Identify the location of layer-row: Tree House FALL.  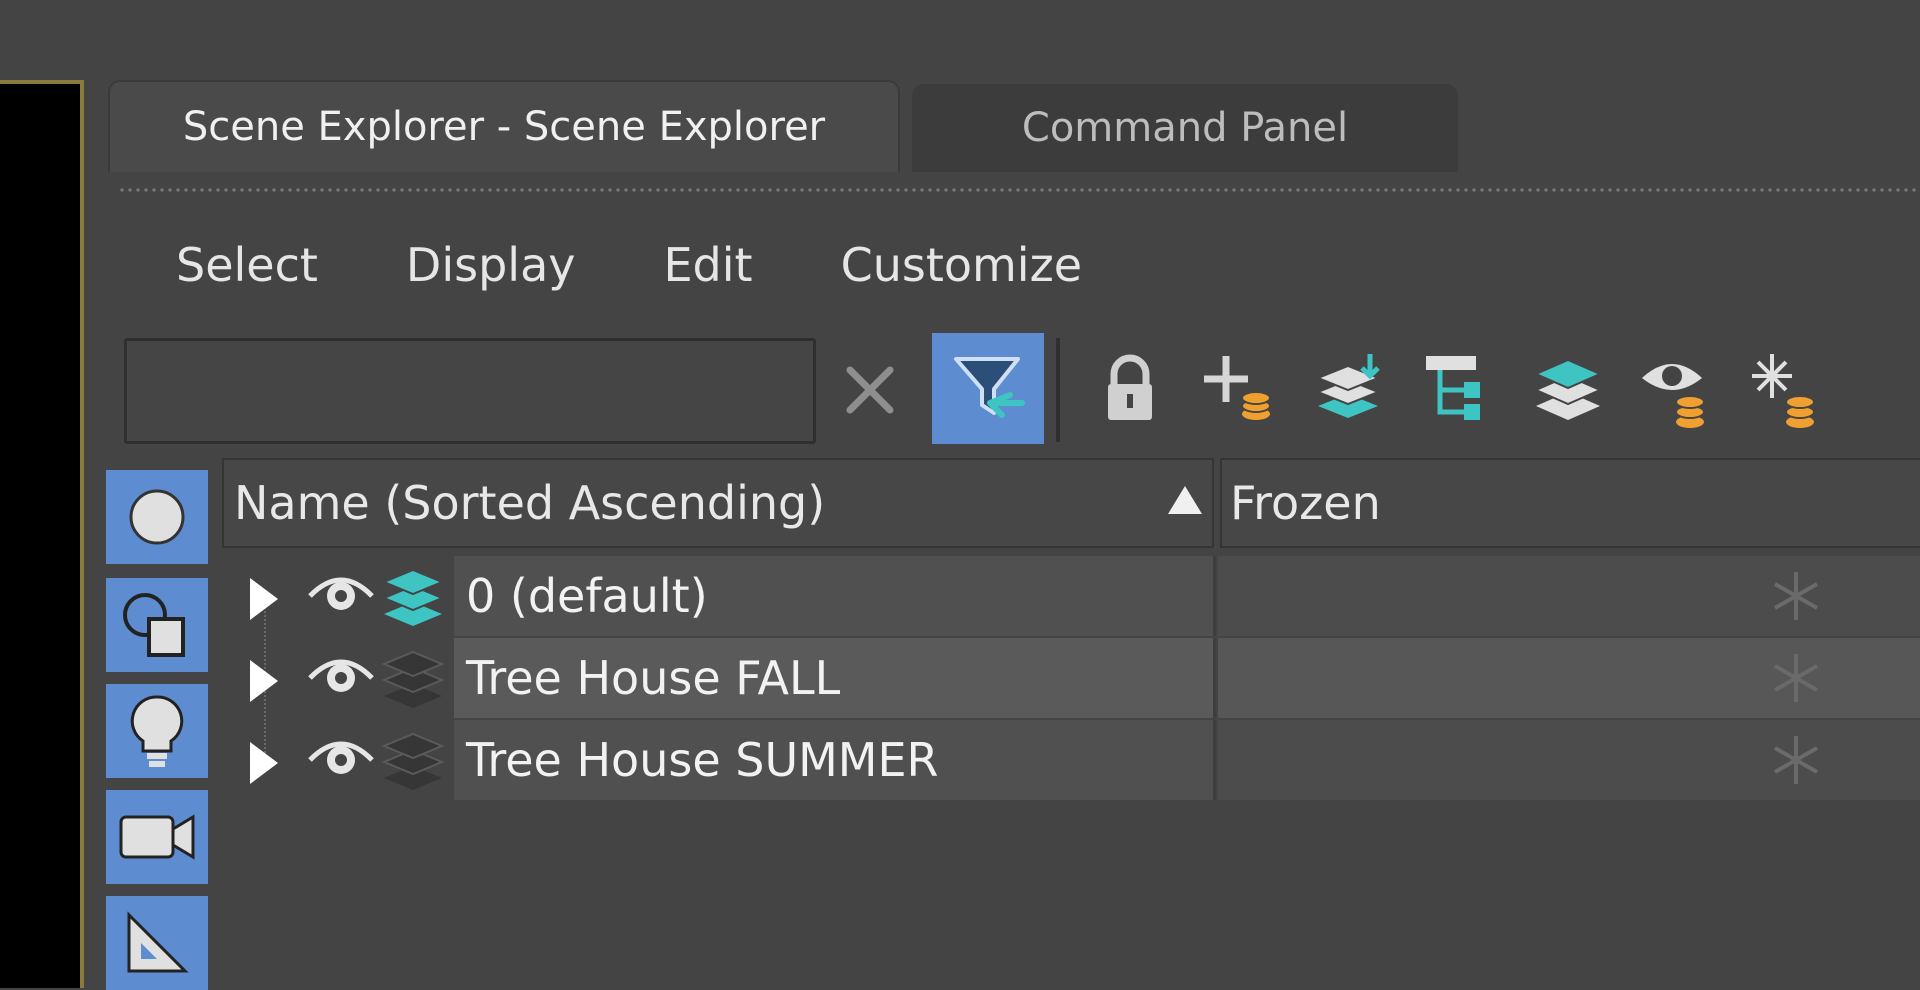
(1071, 678).